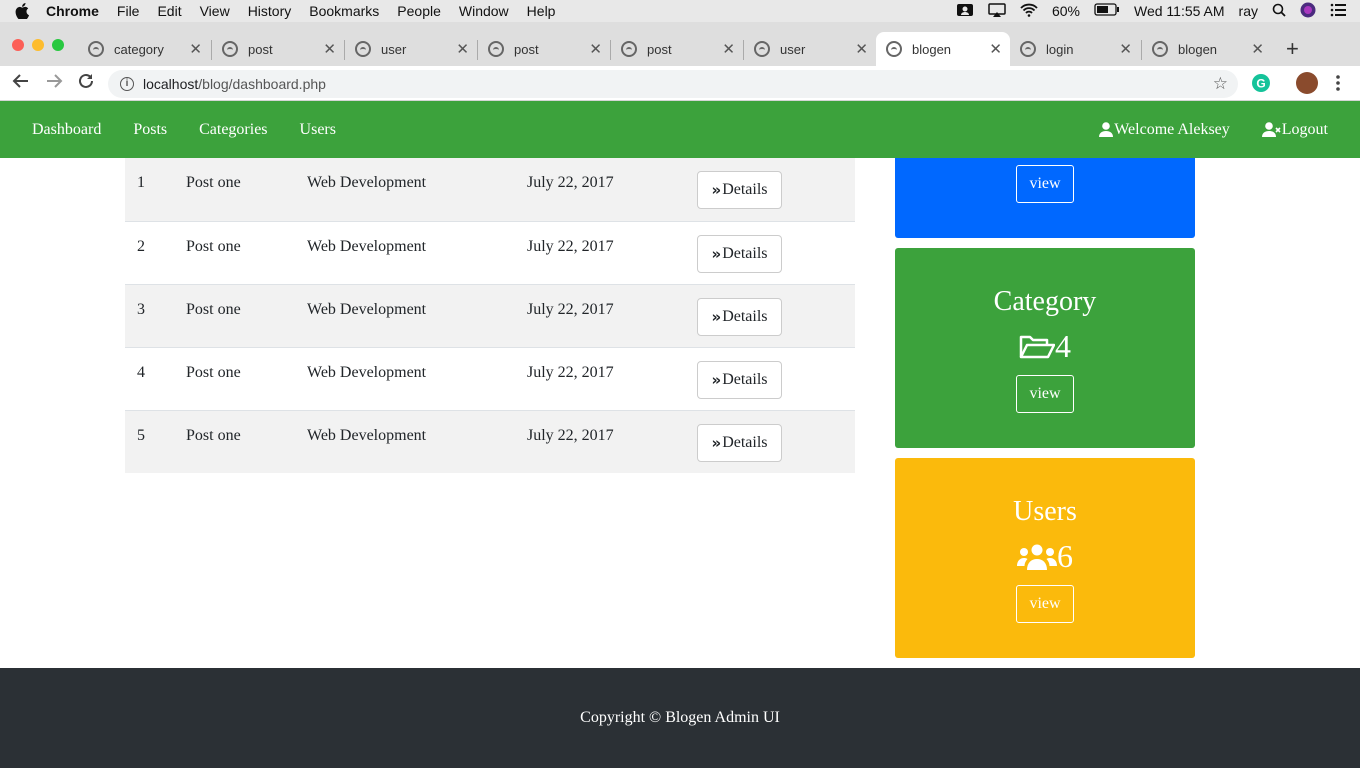 This screenshot has width=1360, height=768. What do you see at coordinates (1045, 348) in the screenshot?
I see `category-card: Category 4 view` at bounding box center [1045, 348].